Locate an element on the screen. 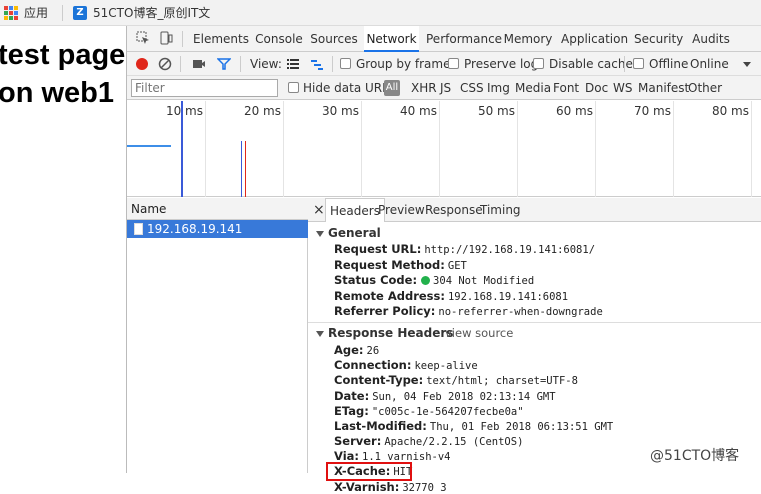  tab-elements: Elements is located at coordinates (221, 39).